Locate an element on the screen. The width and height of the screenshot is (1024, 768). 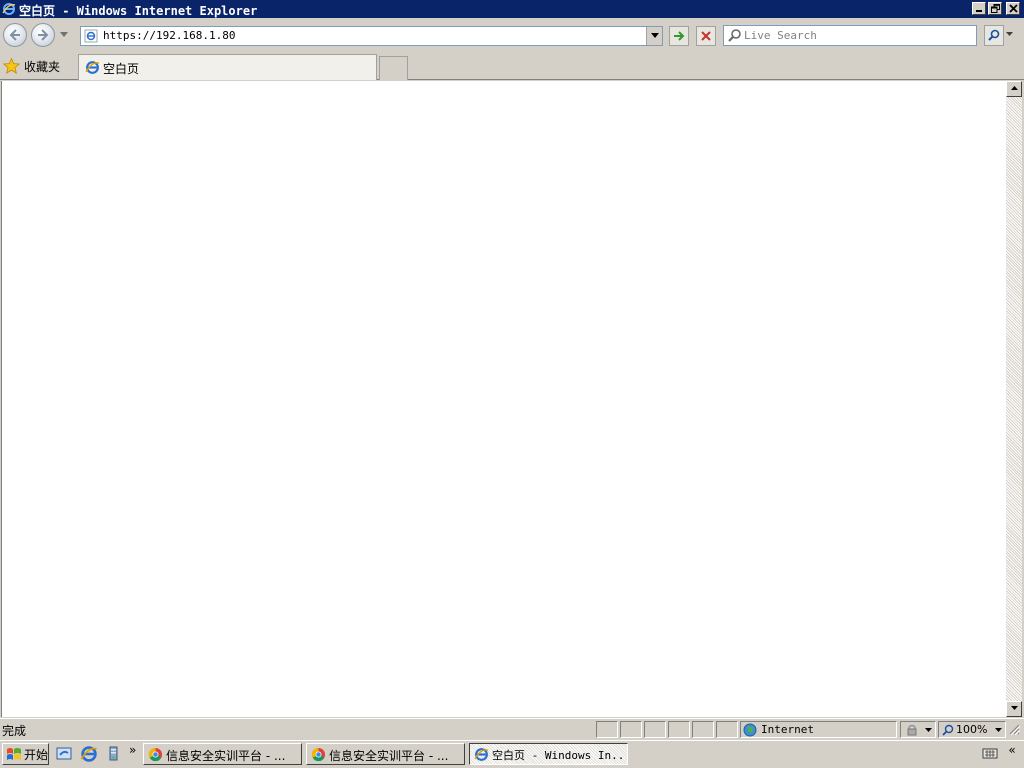
close-icon is located at coordinates (1013, 8).